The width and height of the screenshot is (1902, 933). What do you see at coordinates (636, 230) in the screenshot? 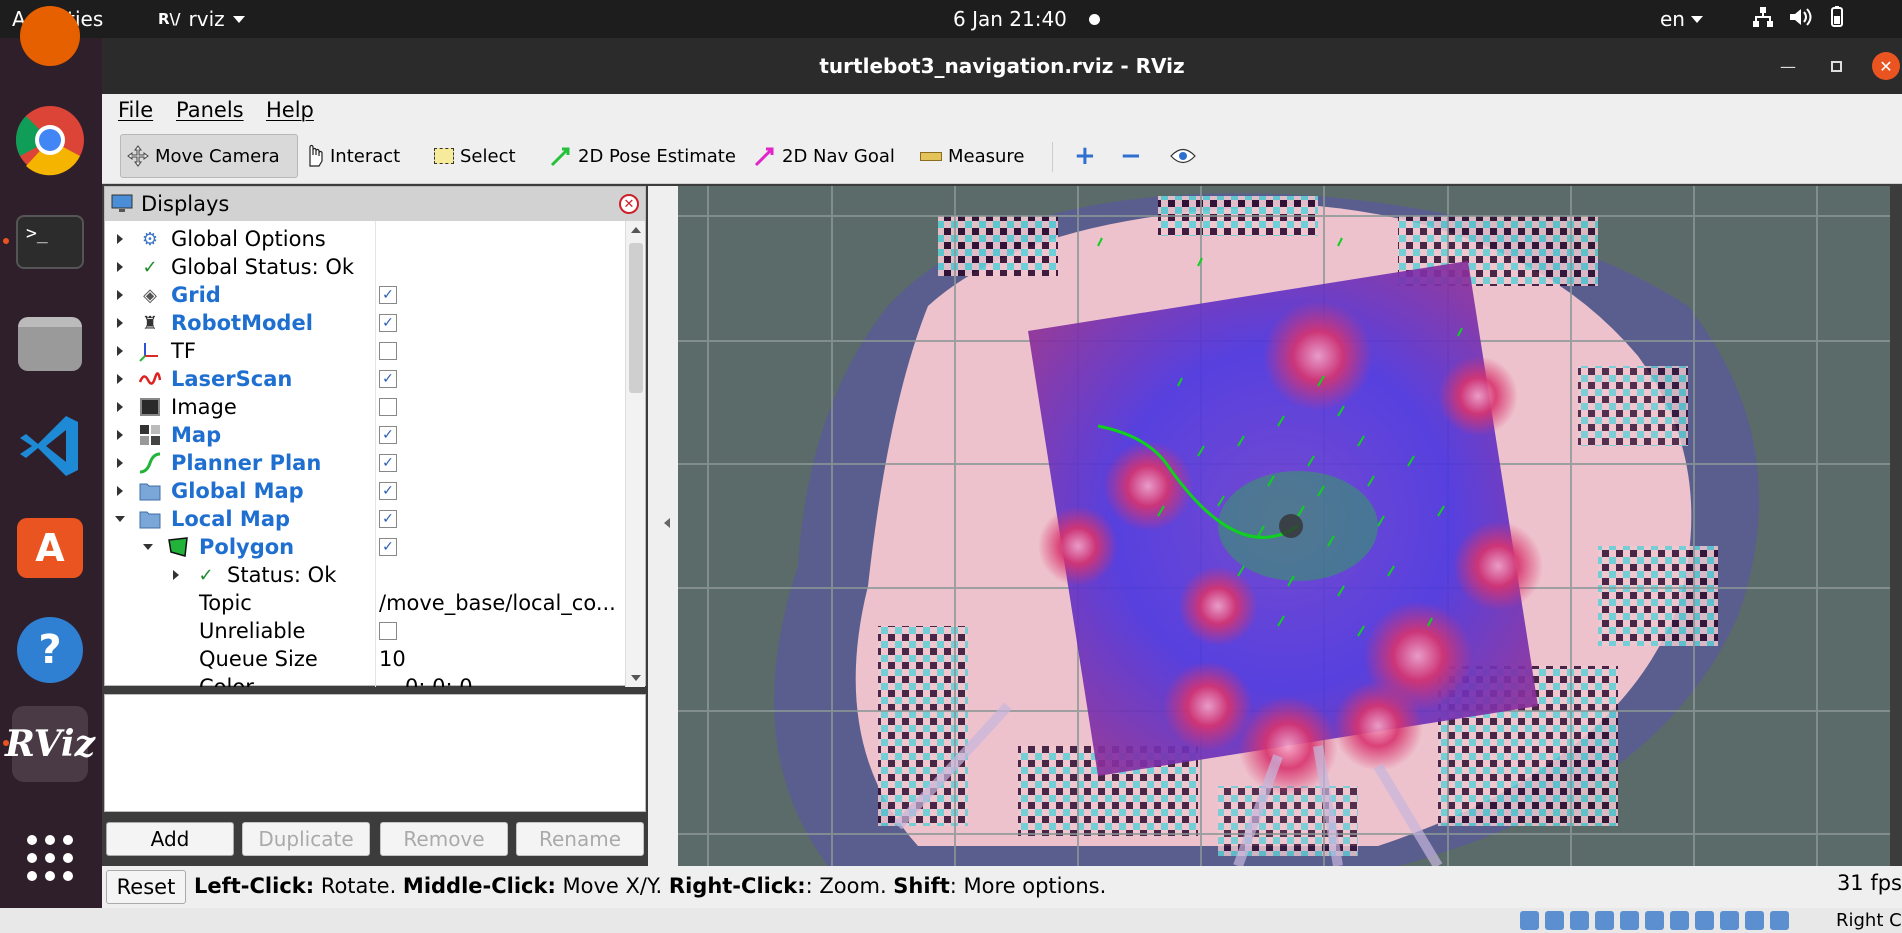
I see `scroll-up-icon` at bounding box center [636, 230].